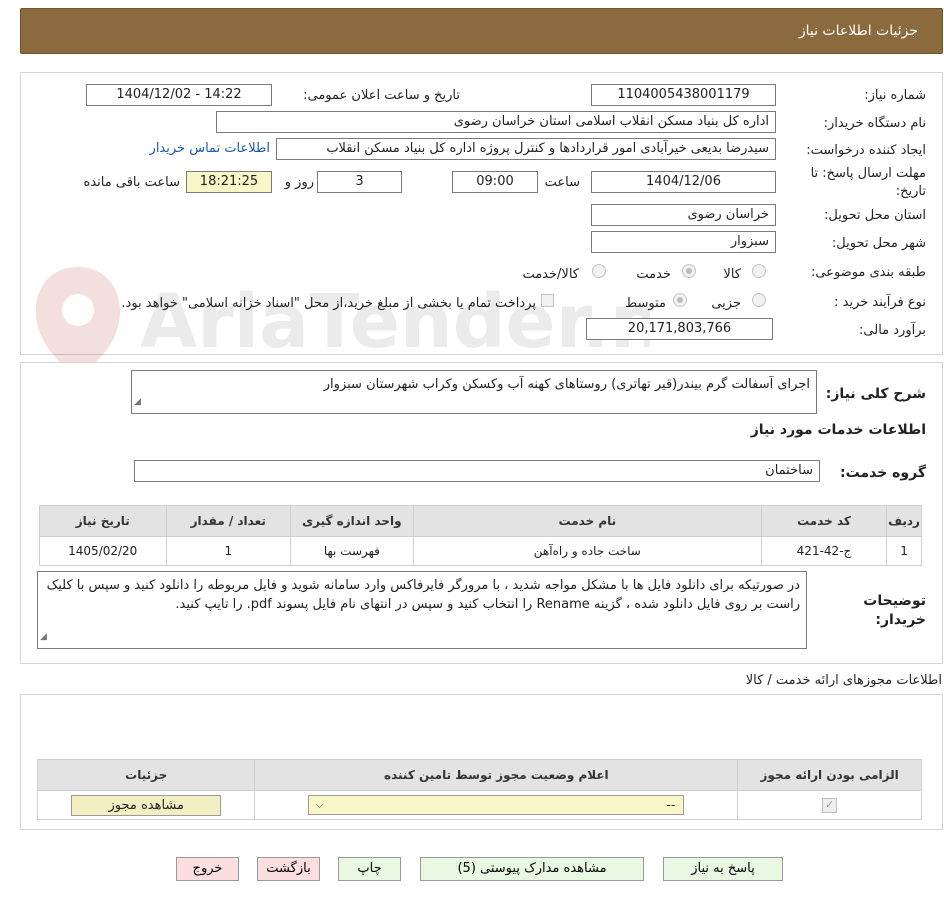  Describe the element at coordinates (562, 182) in the screenshot. I see `deadline-time-label: ساعت` at that location.